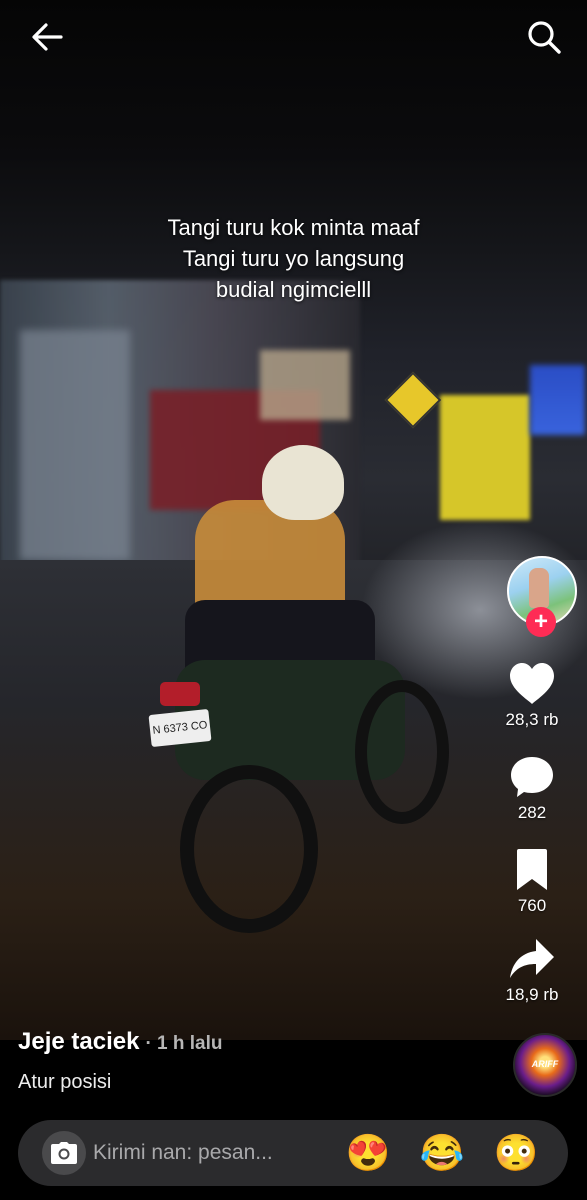  I want to click on like-count: 28,3 rb, so click(532, 719).